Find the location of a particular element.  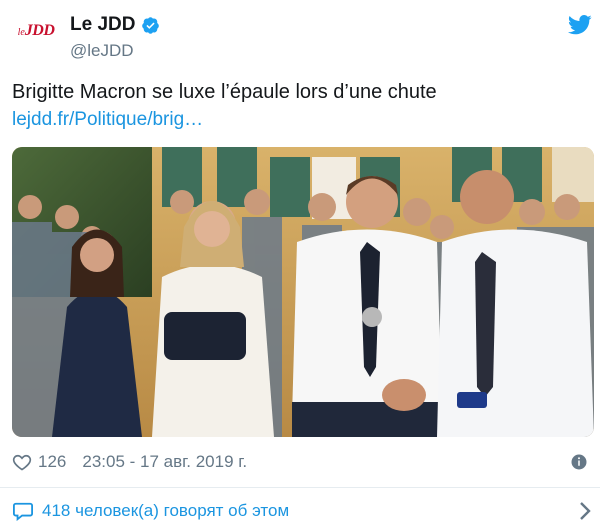

name-row: Le JDD is located at coordinates (115, 25).